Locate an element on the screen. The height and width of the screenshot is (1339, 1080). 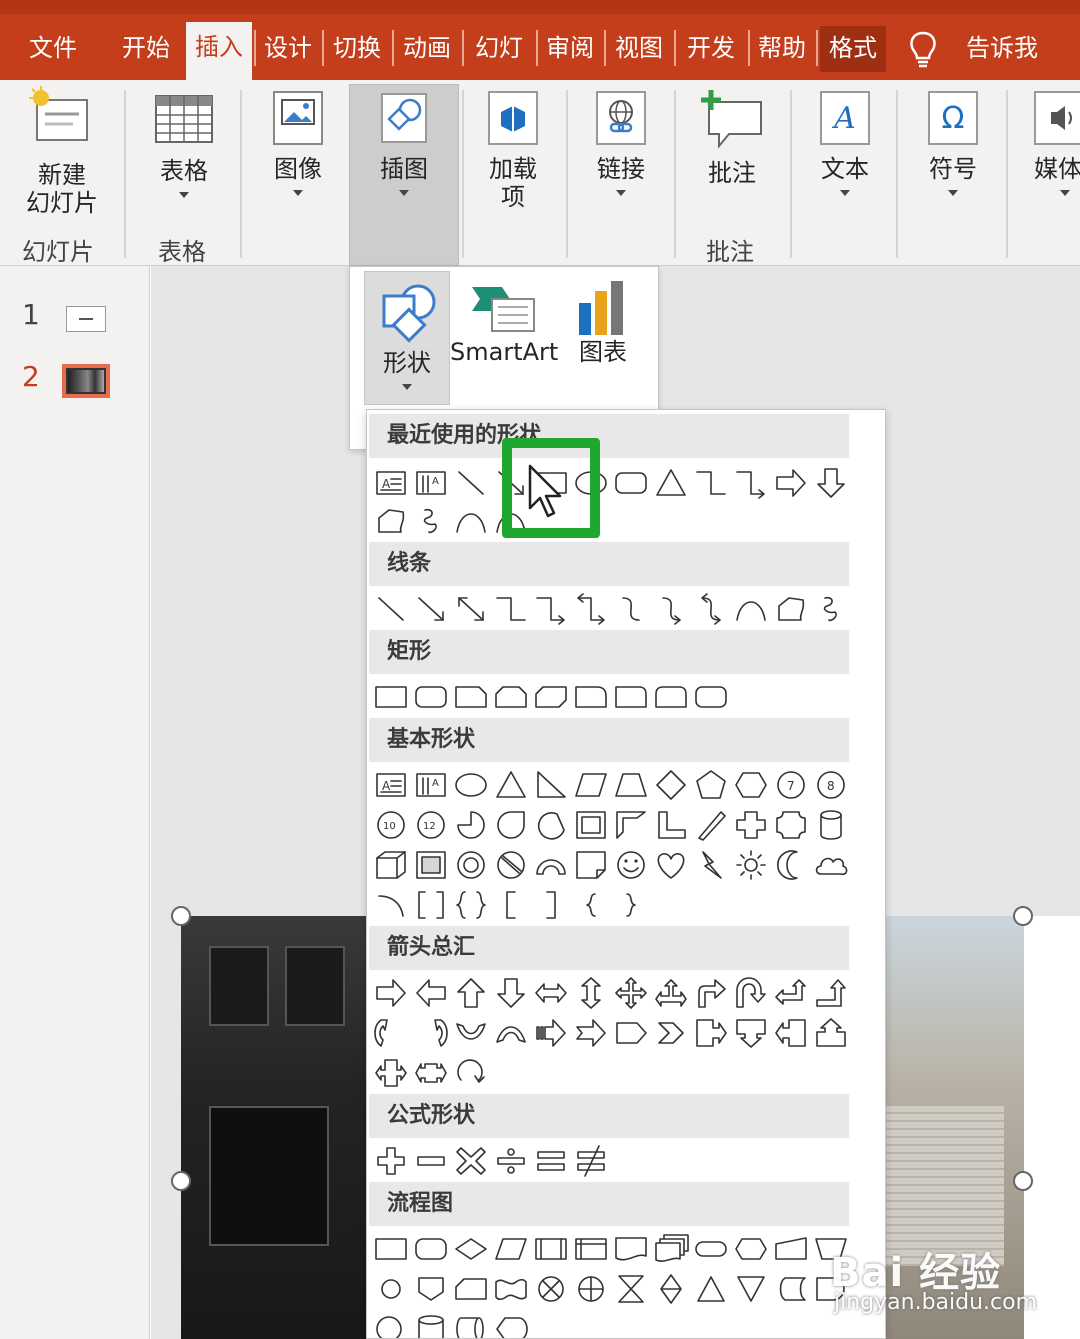
shape-minus-icon is located at coordinates (431, 1161).